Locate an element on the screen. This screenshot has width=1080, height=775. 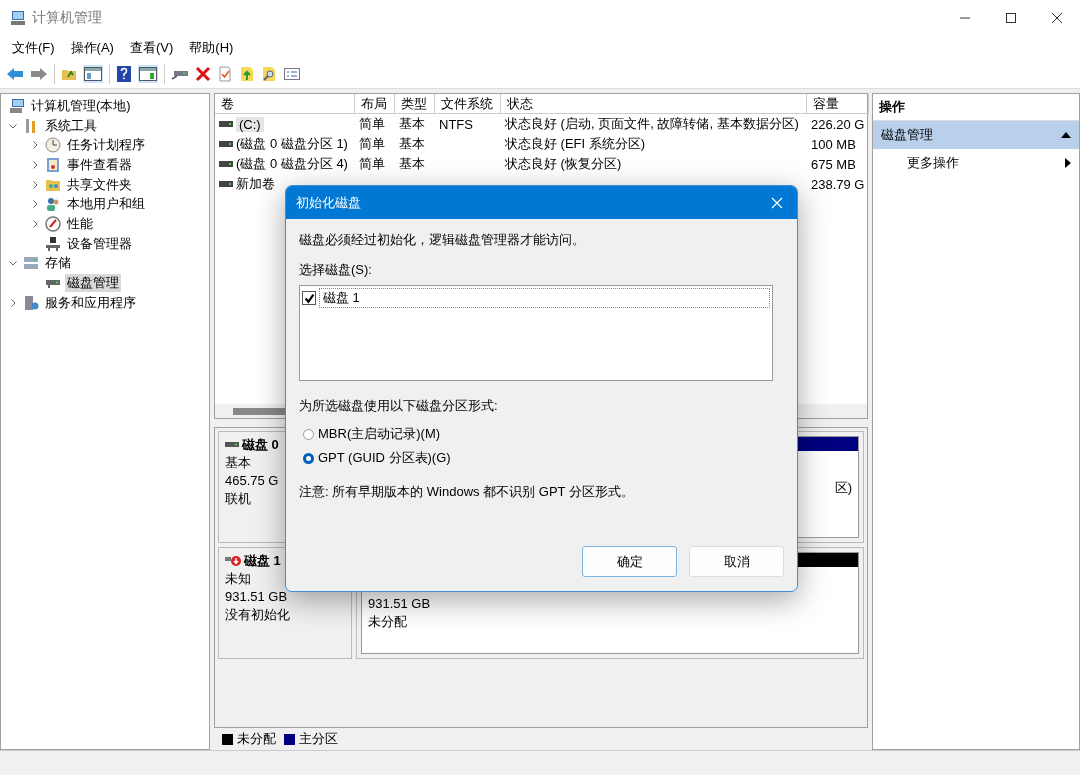
perf-icon is located at coordinates (53, 223).